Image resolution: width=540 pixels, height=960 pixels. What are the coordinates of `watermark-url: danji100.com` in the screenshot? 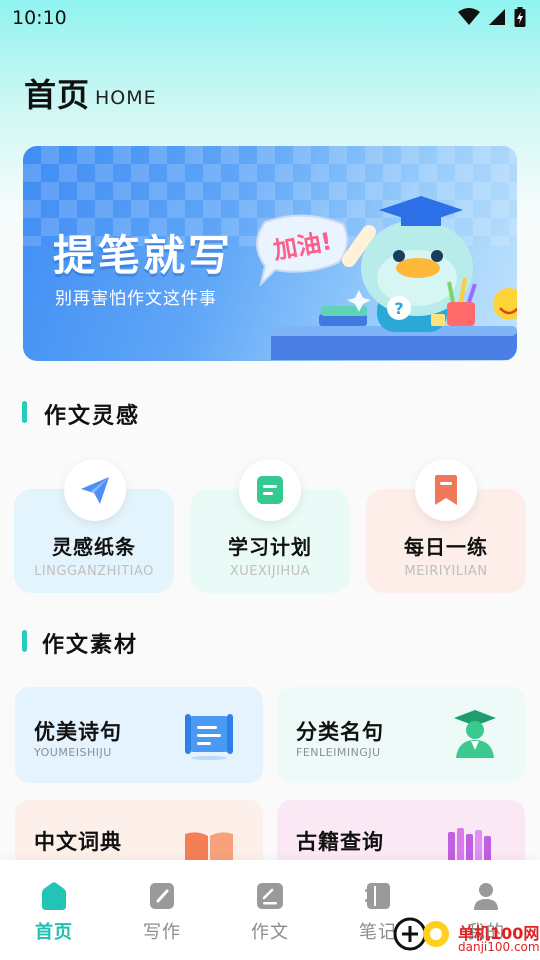 It's located at (499, 947).